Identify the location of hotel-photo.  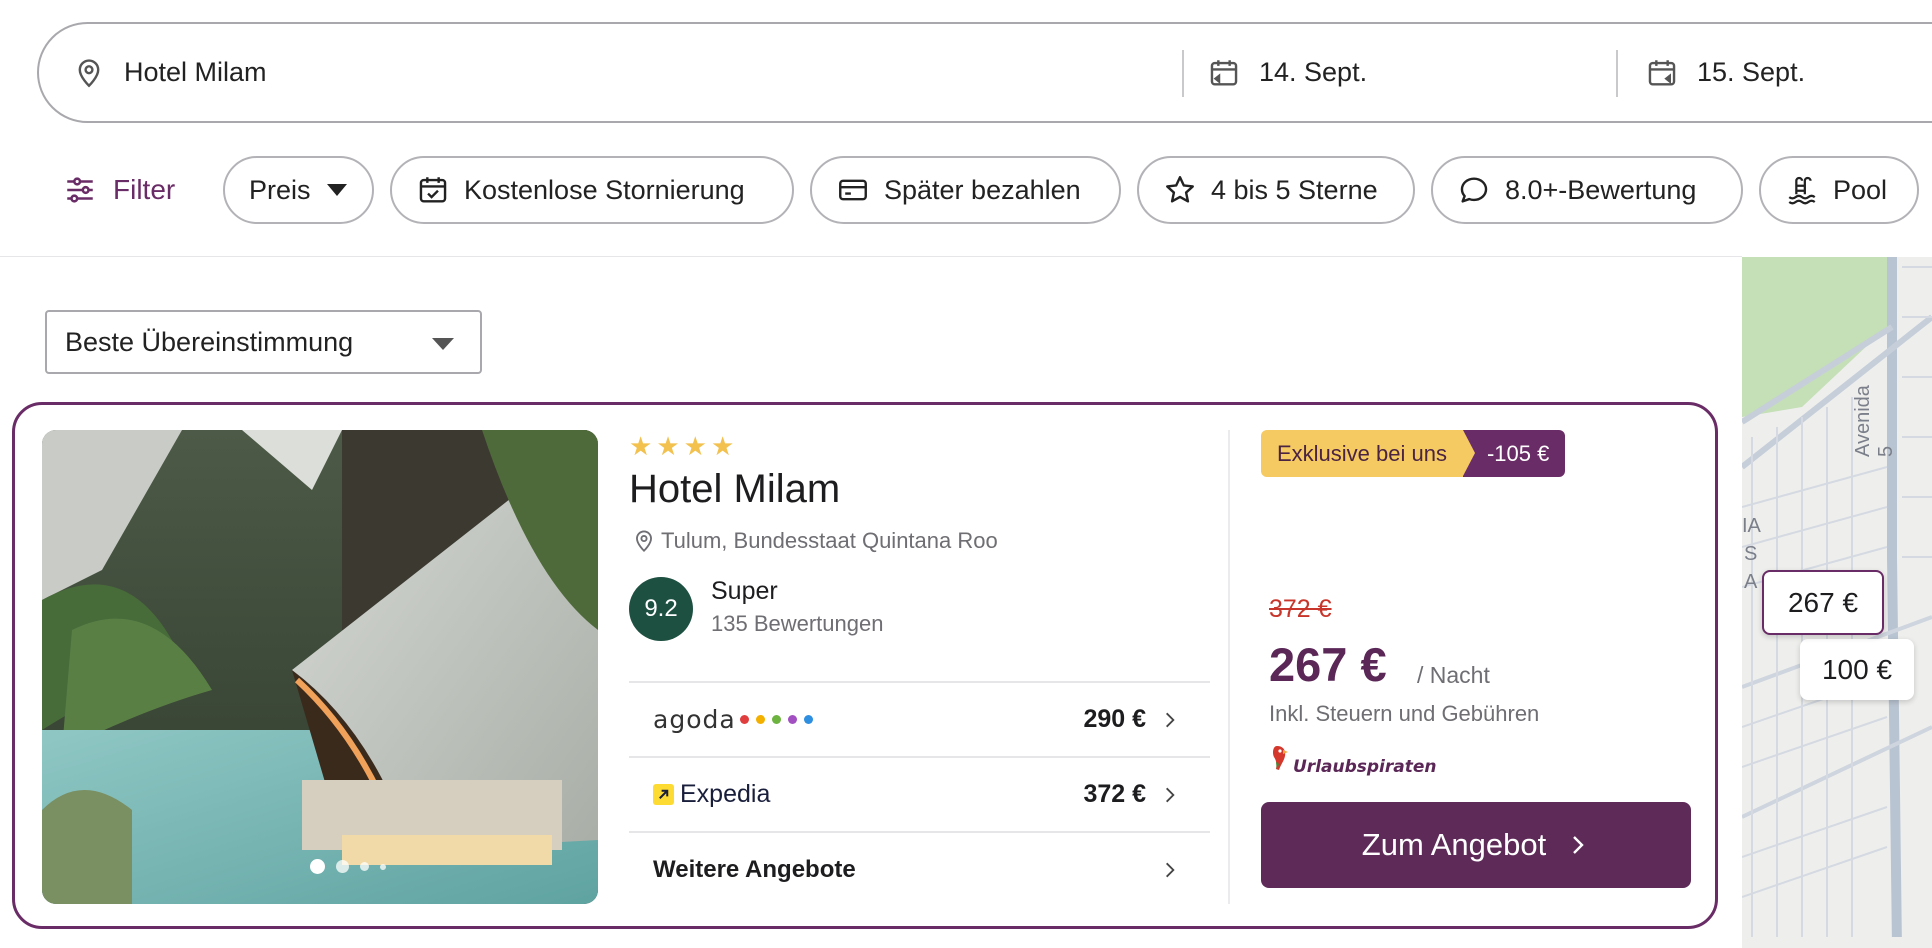
(320, 667).